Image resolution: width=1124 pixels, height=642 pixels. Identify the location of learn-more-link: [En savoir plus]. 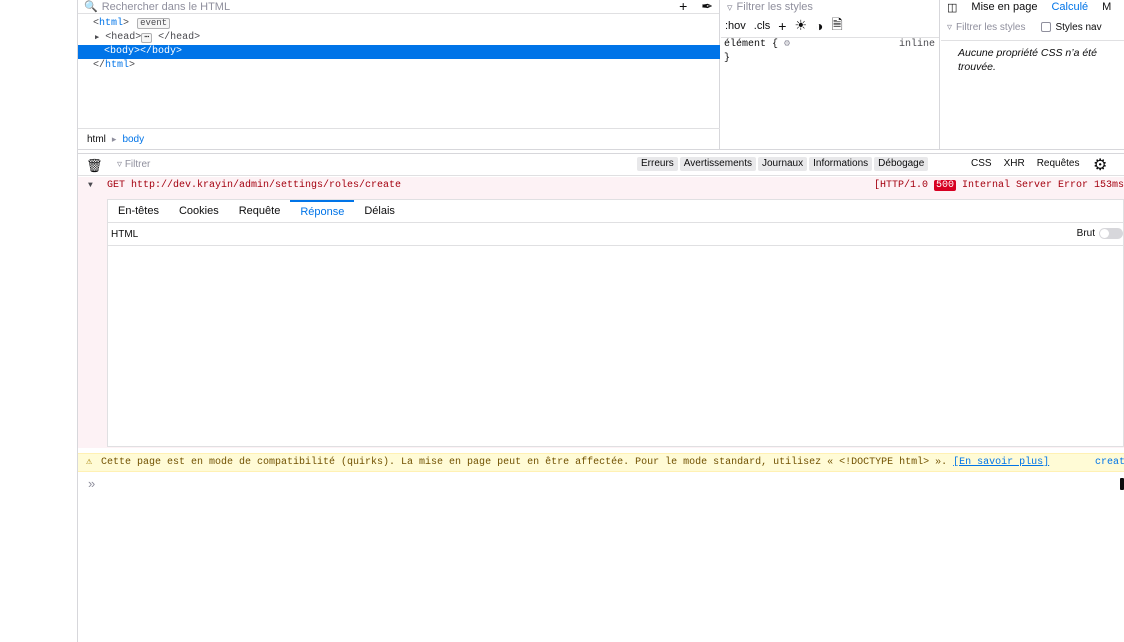
(1001, 462).